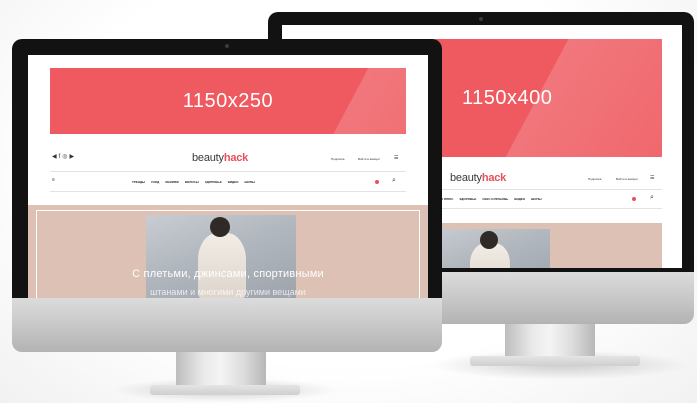 The height and width of the screenshot is (403, 697). Describe the element at coordinates (55, 157) in the screenshot. I see `telegram-icon: ◀` at that location.